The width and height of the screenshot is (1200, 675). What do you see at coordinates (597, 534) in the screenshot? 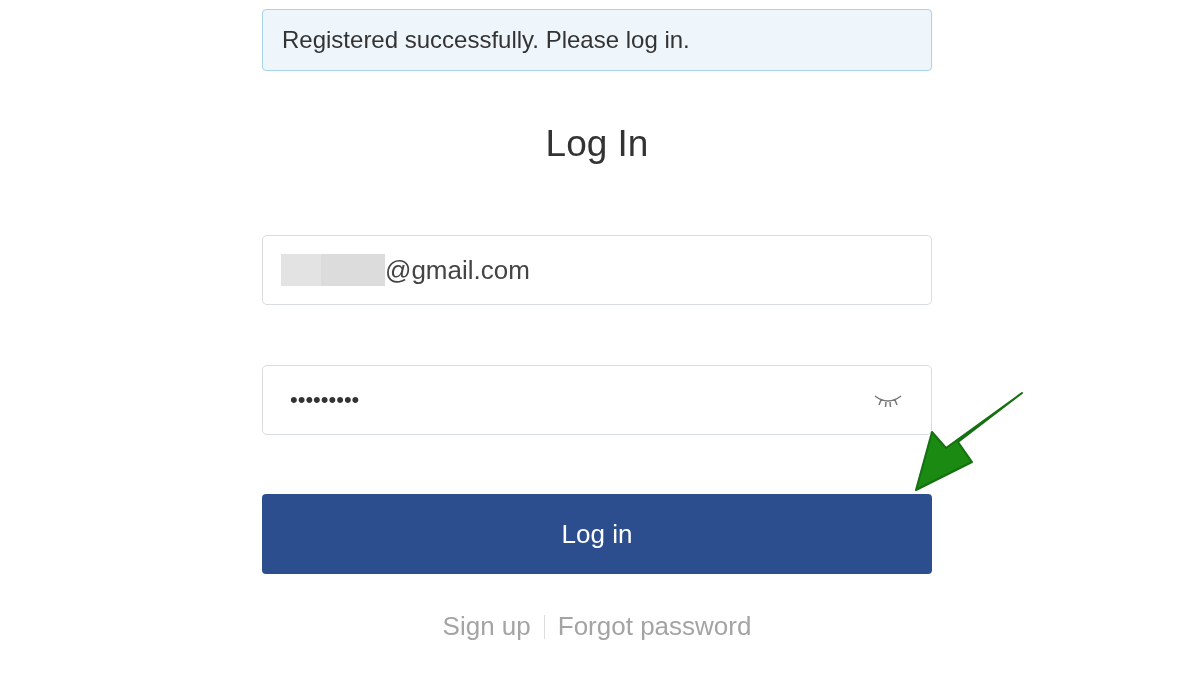
I see `login-button: Log in` at bounding box center [597, 534].